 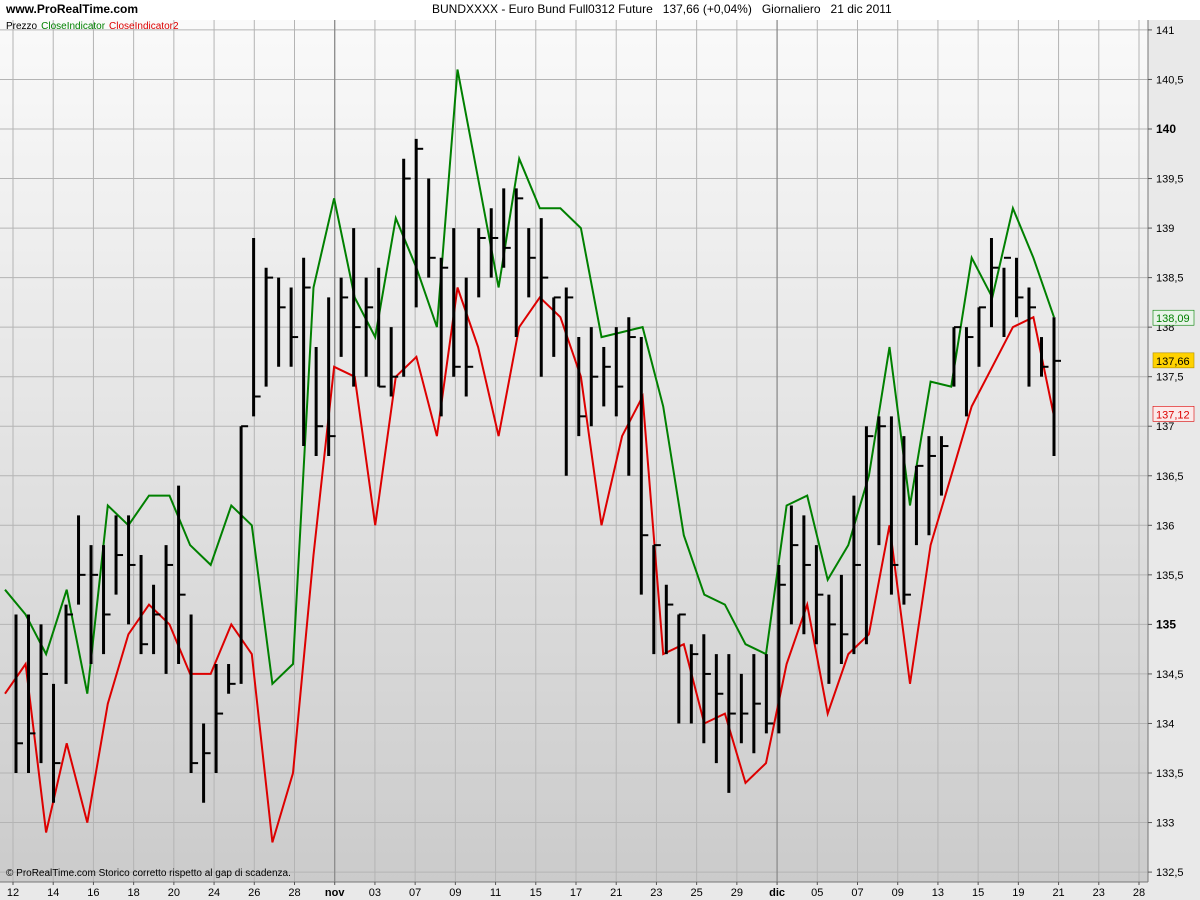 What do you see at coordinates (1166, 129) in the screenshot?
I see `y-tick-label: 140` at bounding box center [1166, 129].